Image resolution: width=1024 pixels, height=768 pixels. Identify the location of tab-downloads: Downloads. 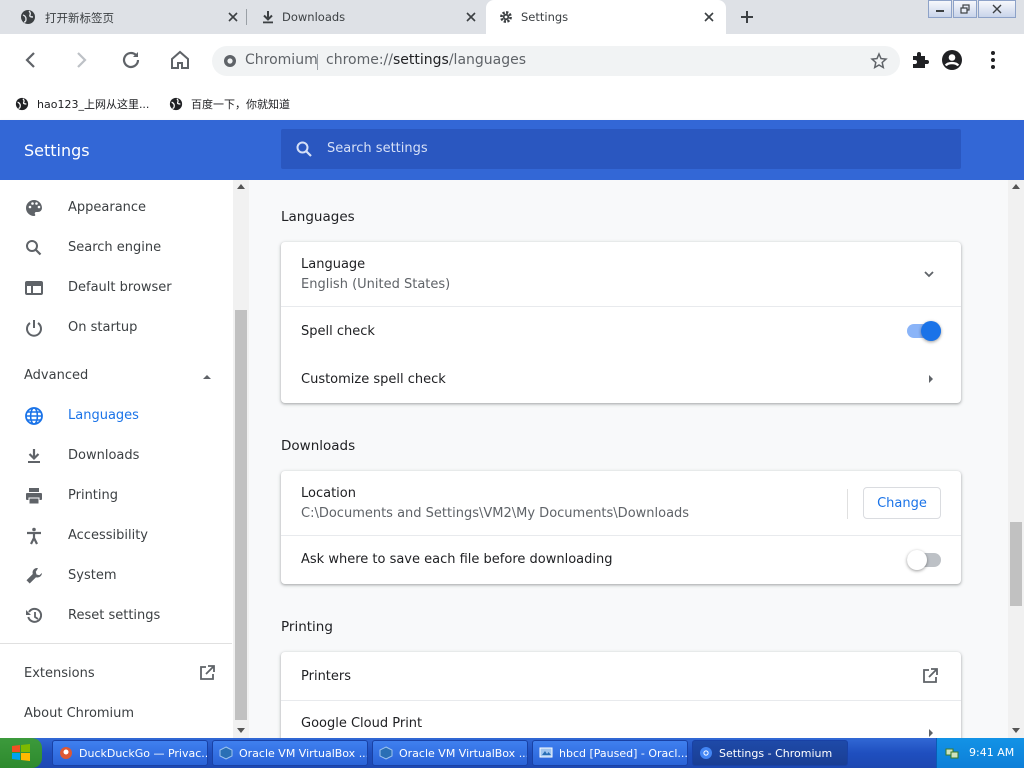
(366, 17).